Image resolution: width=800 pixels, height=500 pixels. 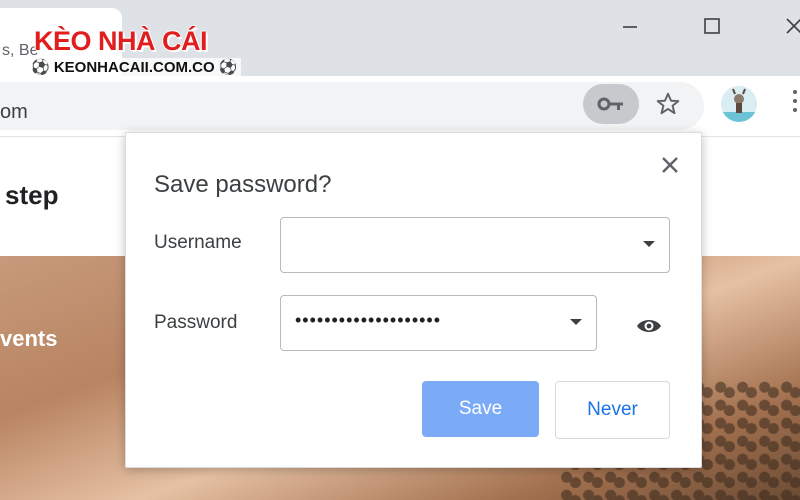 I want to click on password-field: ••••••••••••••••••••, so click(x=438, y=323).